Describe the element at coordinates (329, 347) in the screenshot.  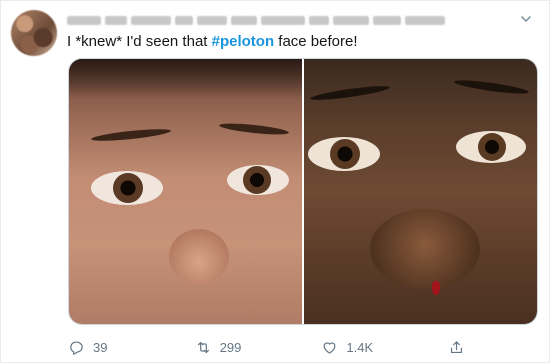
I see `heart-icon` at that location.